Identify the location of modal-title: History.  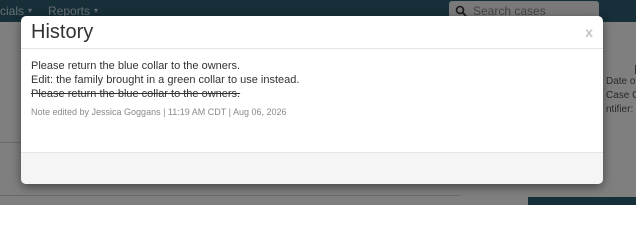
(62, 32).